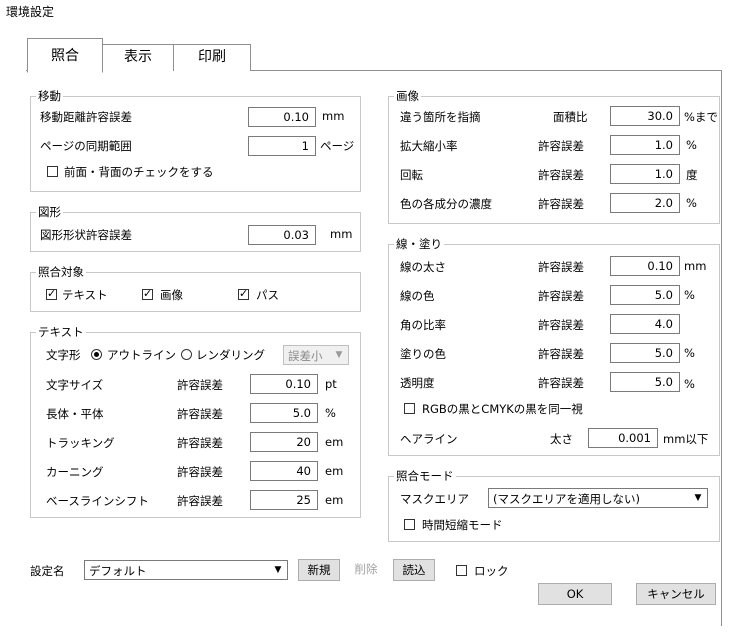 This screenshot has height=632, width=749. What do you see at coordinates (502, 409) in the screenshot?
I see `rgb-cmyk-label: RGBの黒とCMYKの黒を同一視` at bounding box center [502, 409].